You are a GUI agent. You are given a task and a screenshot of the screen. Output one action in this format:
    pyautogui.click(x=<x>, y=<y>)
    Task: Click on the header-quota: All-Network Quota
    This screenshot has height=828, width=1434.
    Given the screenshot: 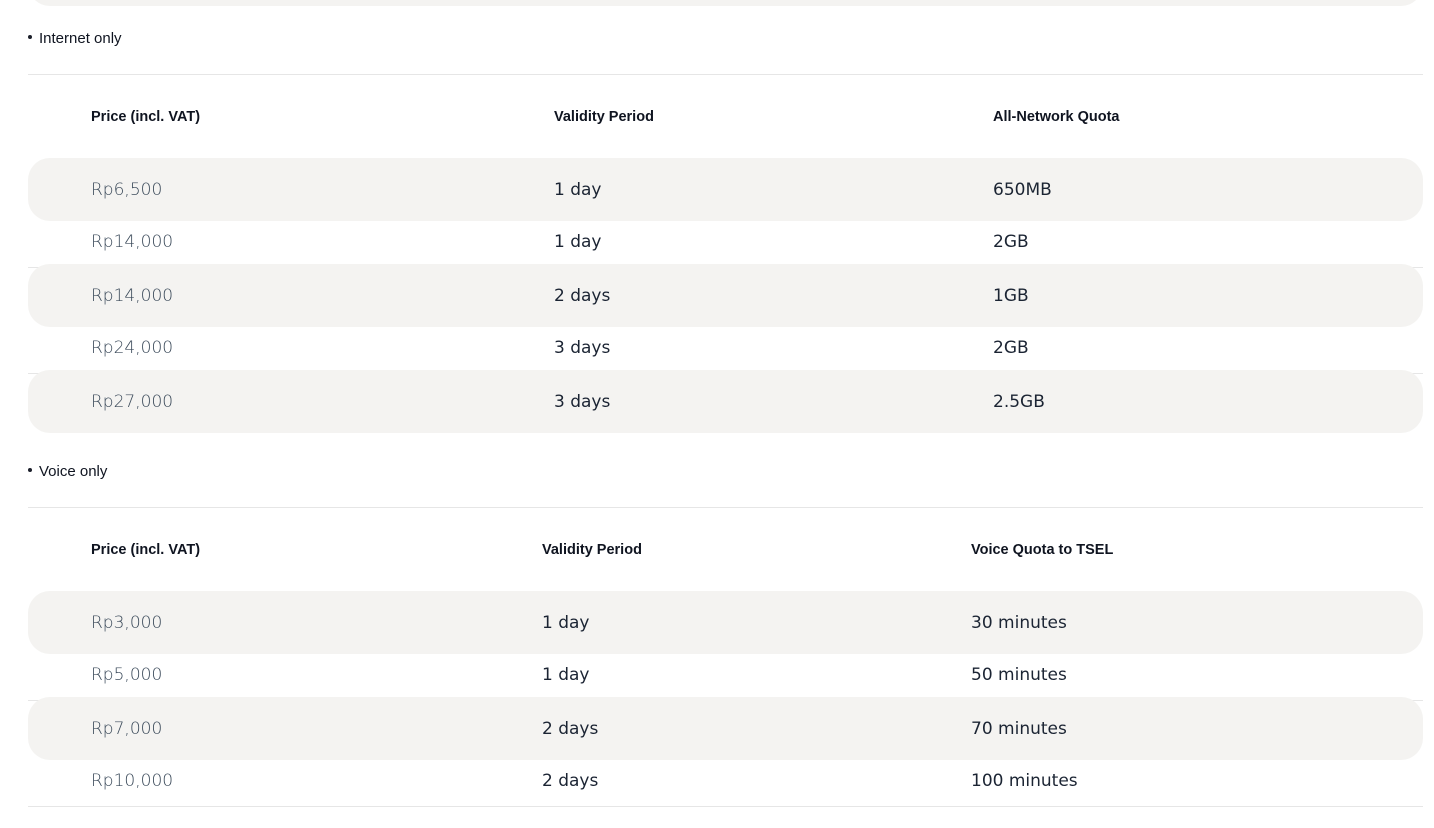 What is the action you would take?
    pyautogui.click(x=1056, y=117)
    